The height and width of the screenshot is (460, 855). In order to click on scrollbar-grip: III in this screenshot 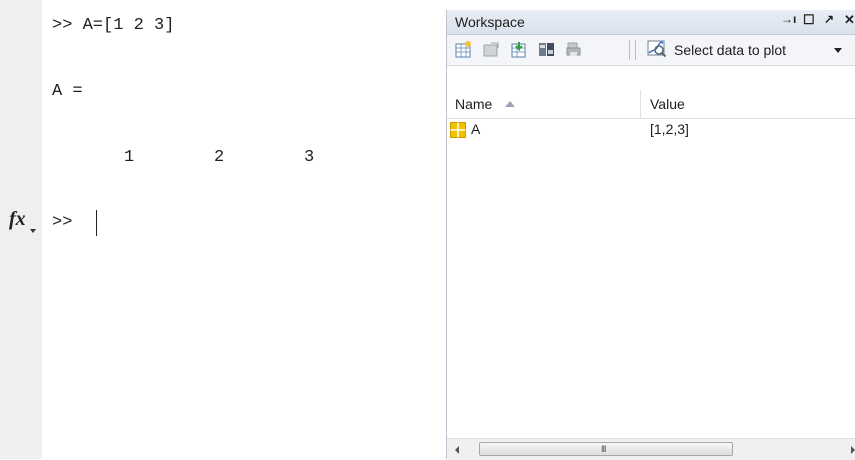, I will do `click(603, 449)`.